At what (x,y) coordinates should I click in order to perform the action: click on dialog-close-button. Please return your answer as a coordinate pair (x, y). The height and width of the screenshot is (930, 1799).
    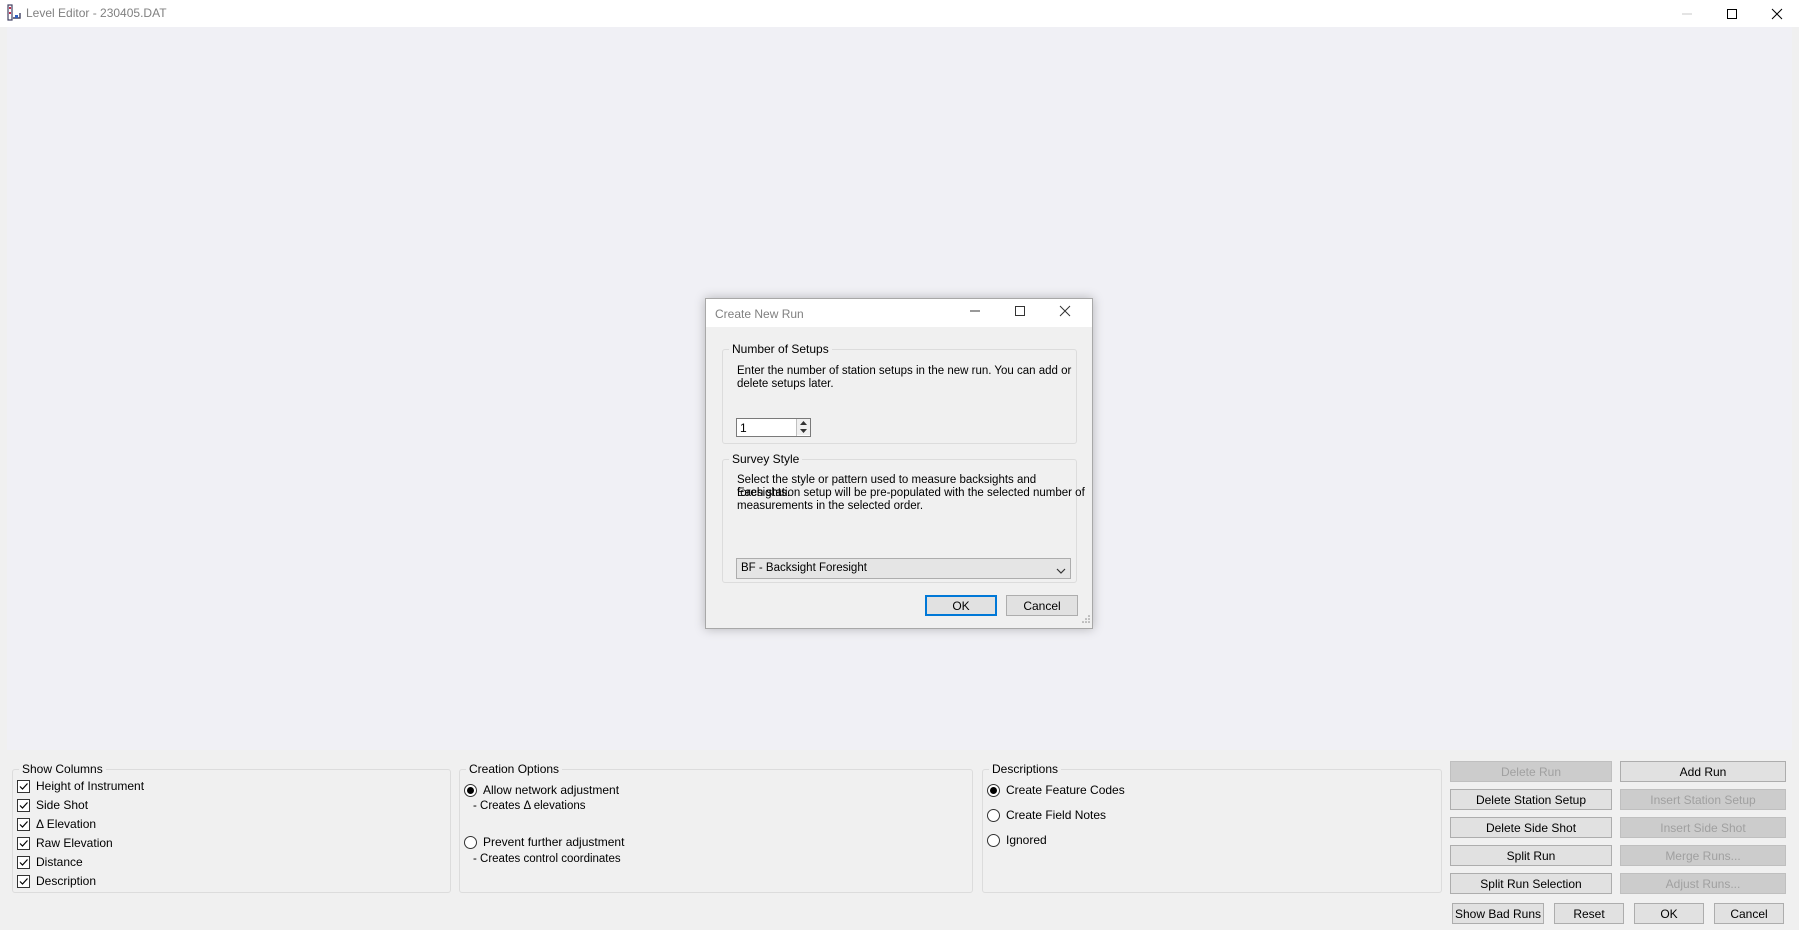
    Looking at the image, I should click on (1067, 313).